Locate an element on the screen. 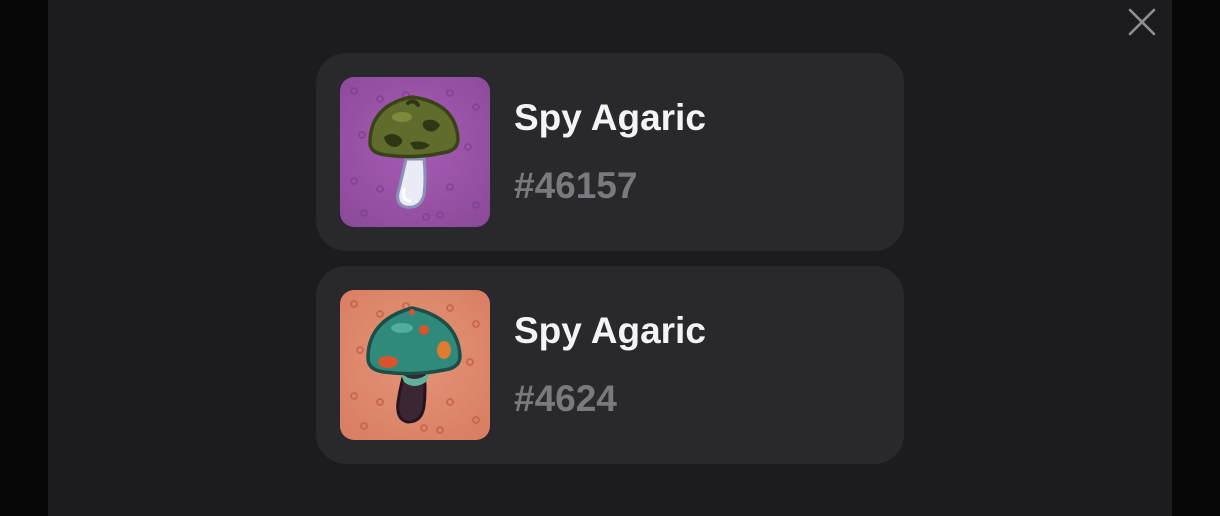  close-button is located at coordinates (1142, 22).